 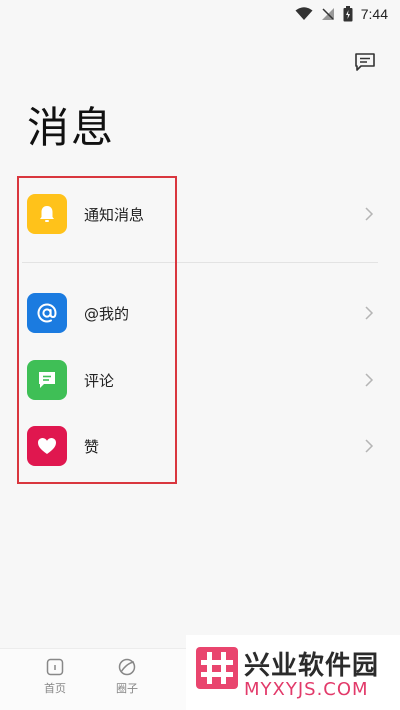 What do you see at coordinates (306, 689) in the screenshot?
I see `watermark-subtitle: MYXYJS.COM` at bounding box center [306, 689].